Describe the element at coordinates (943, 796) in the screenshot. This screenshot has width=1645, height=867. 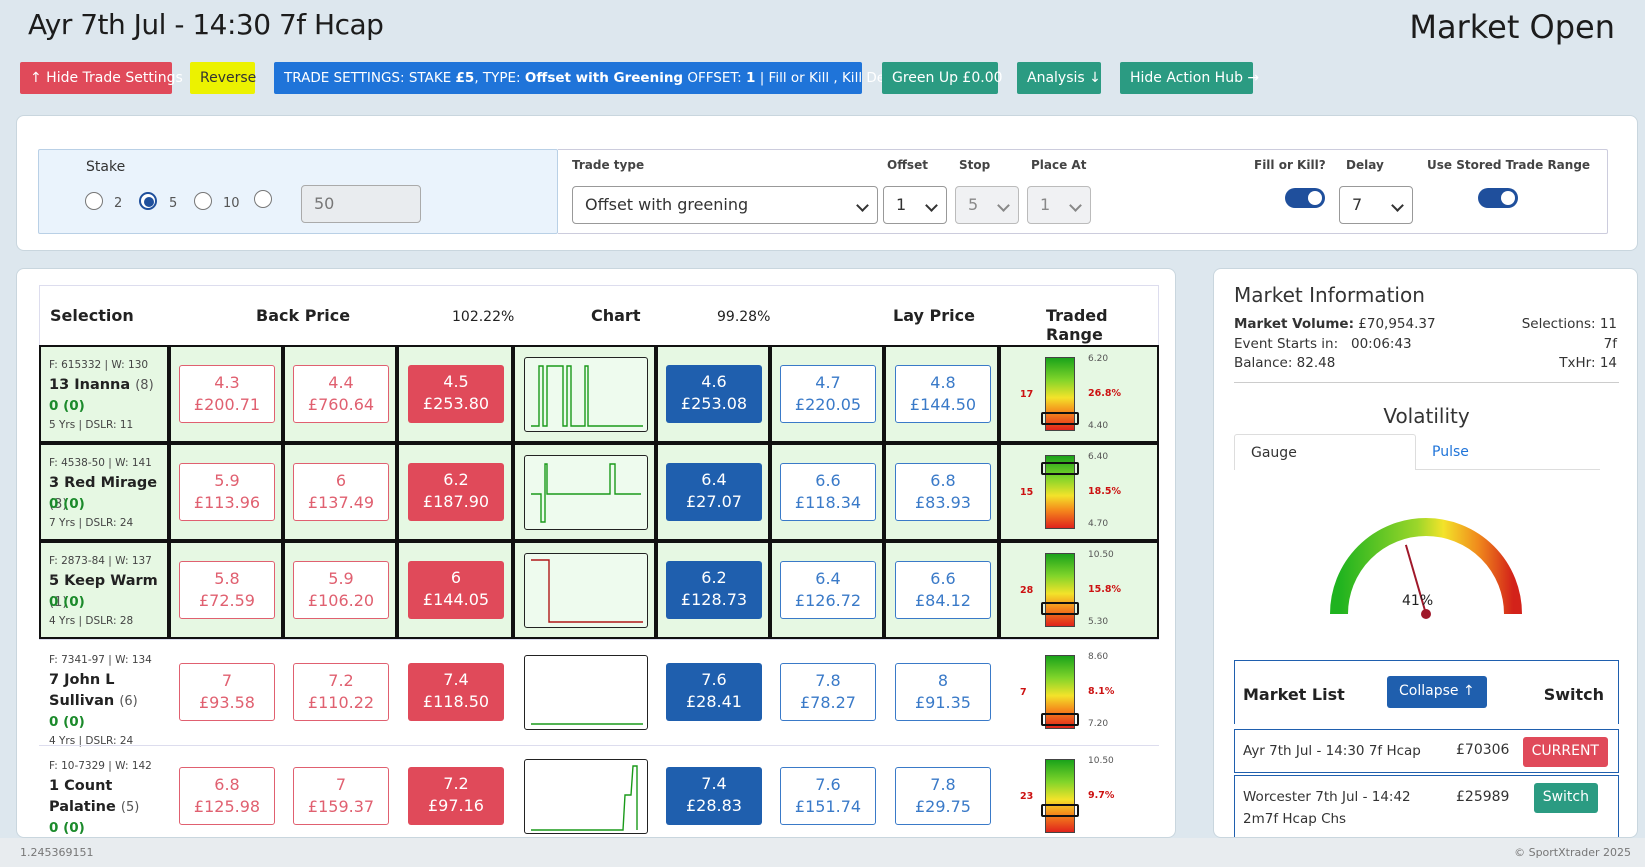
I see `lay-price-button: 7.8 £29.75` at that location.